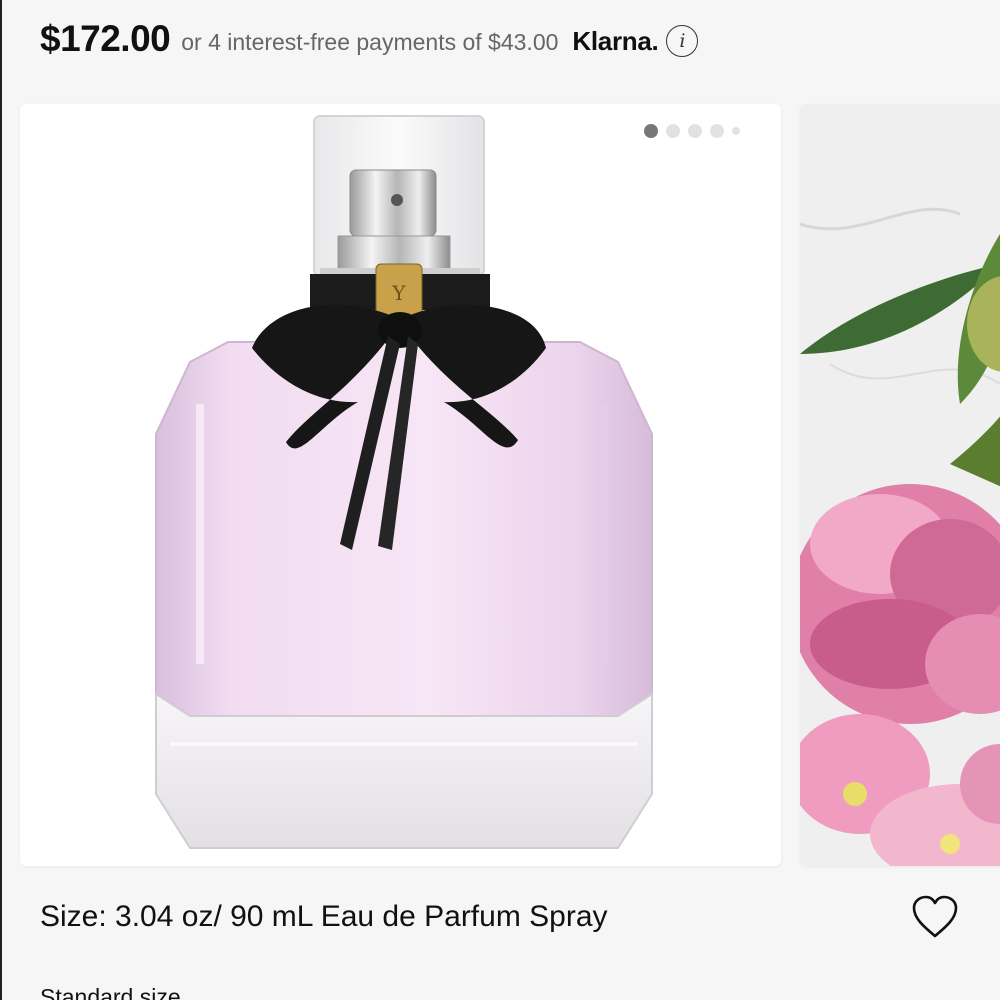 The width and height of the screenshot is (1000, 1000). Describe the element at coordinates (105, 38) in the screenshot. I see `product-price: $172.00` at that location.